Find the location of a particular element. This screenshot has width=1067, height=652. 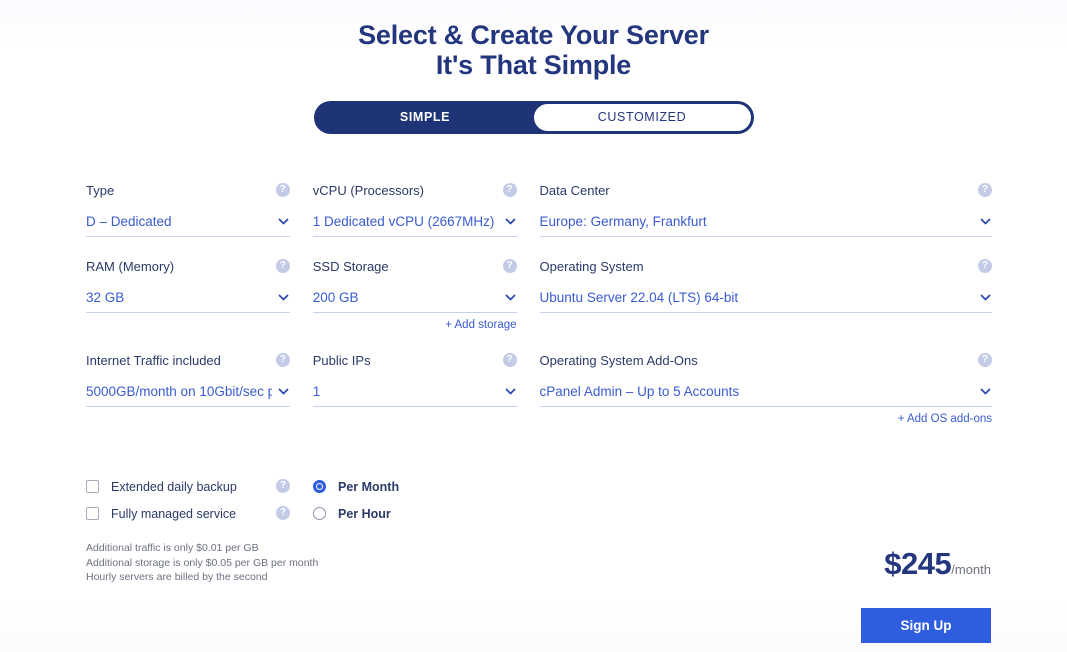

mode-toggle-wrapper: SIMPLE CUSTOMIZED is located at coordinates (533, 117).